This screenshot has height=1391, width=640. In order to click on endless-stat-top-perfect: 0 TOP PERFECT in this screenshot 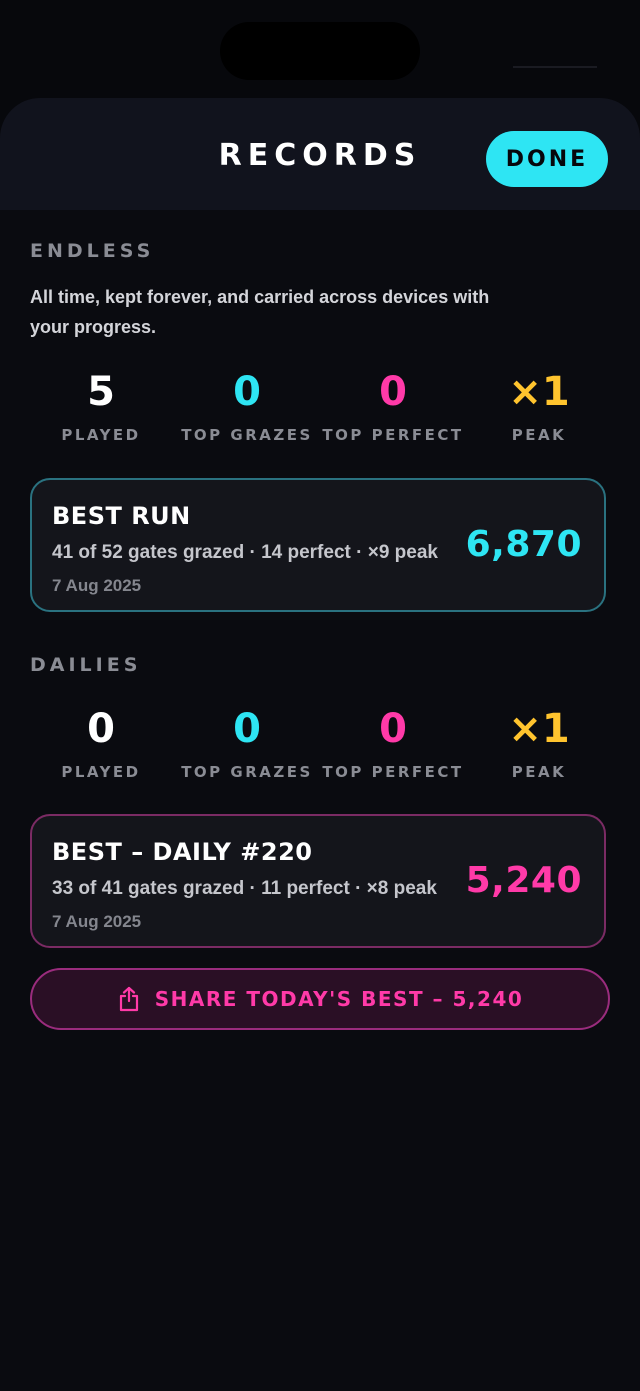, I will do `click(393, 416)`.